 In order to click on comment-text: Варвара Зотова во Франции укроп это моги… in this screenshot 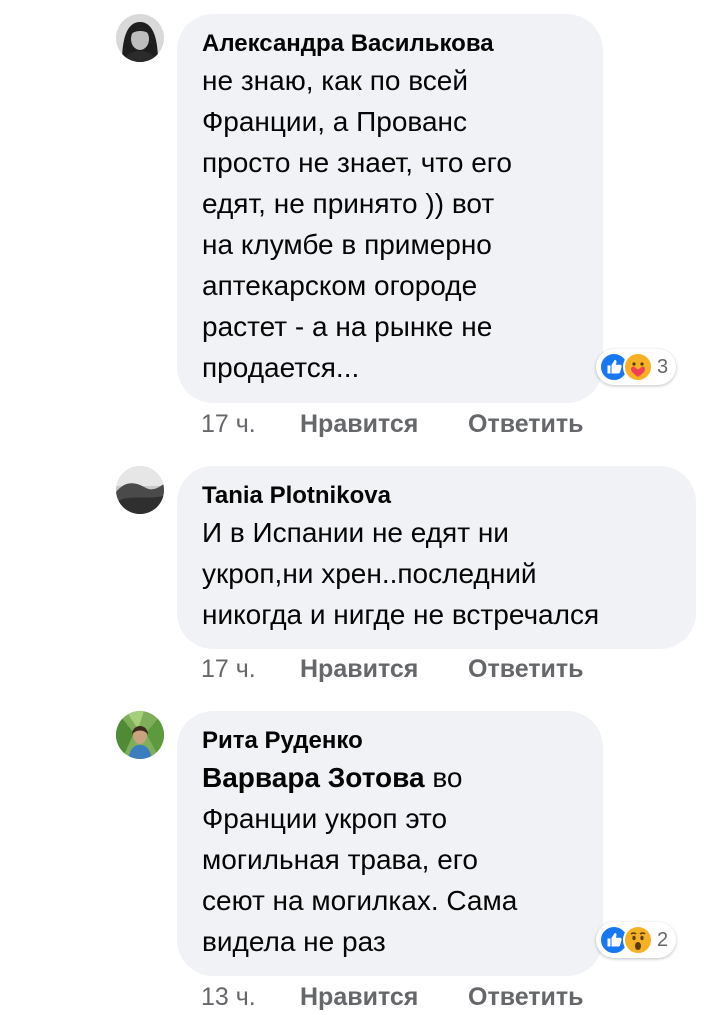, I will do `click(389, 859)`.